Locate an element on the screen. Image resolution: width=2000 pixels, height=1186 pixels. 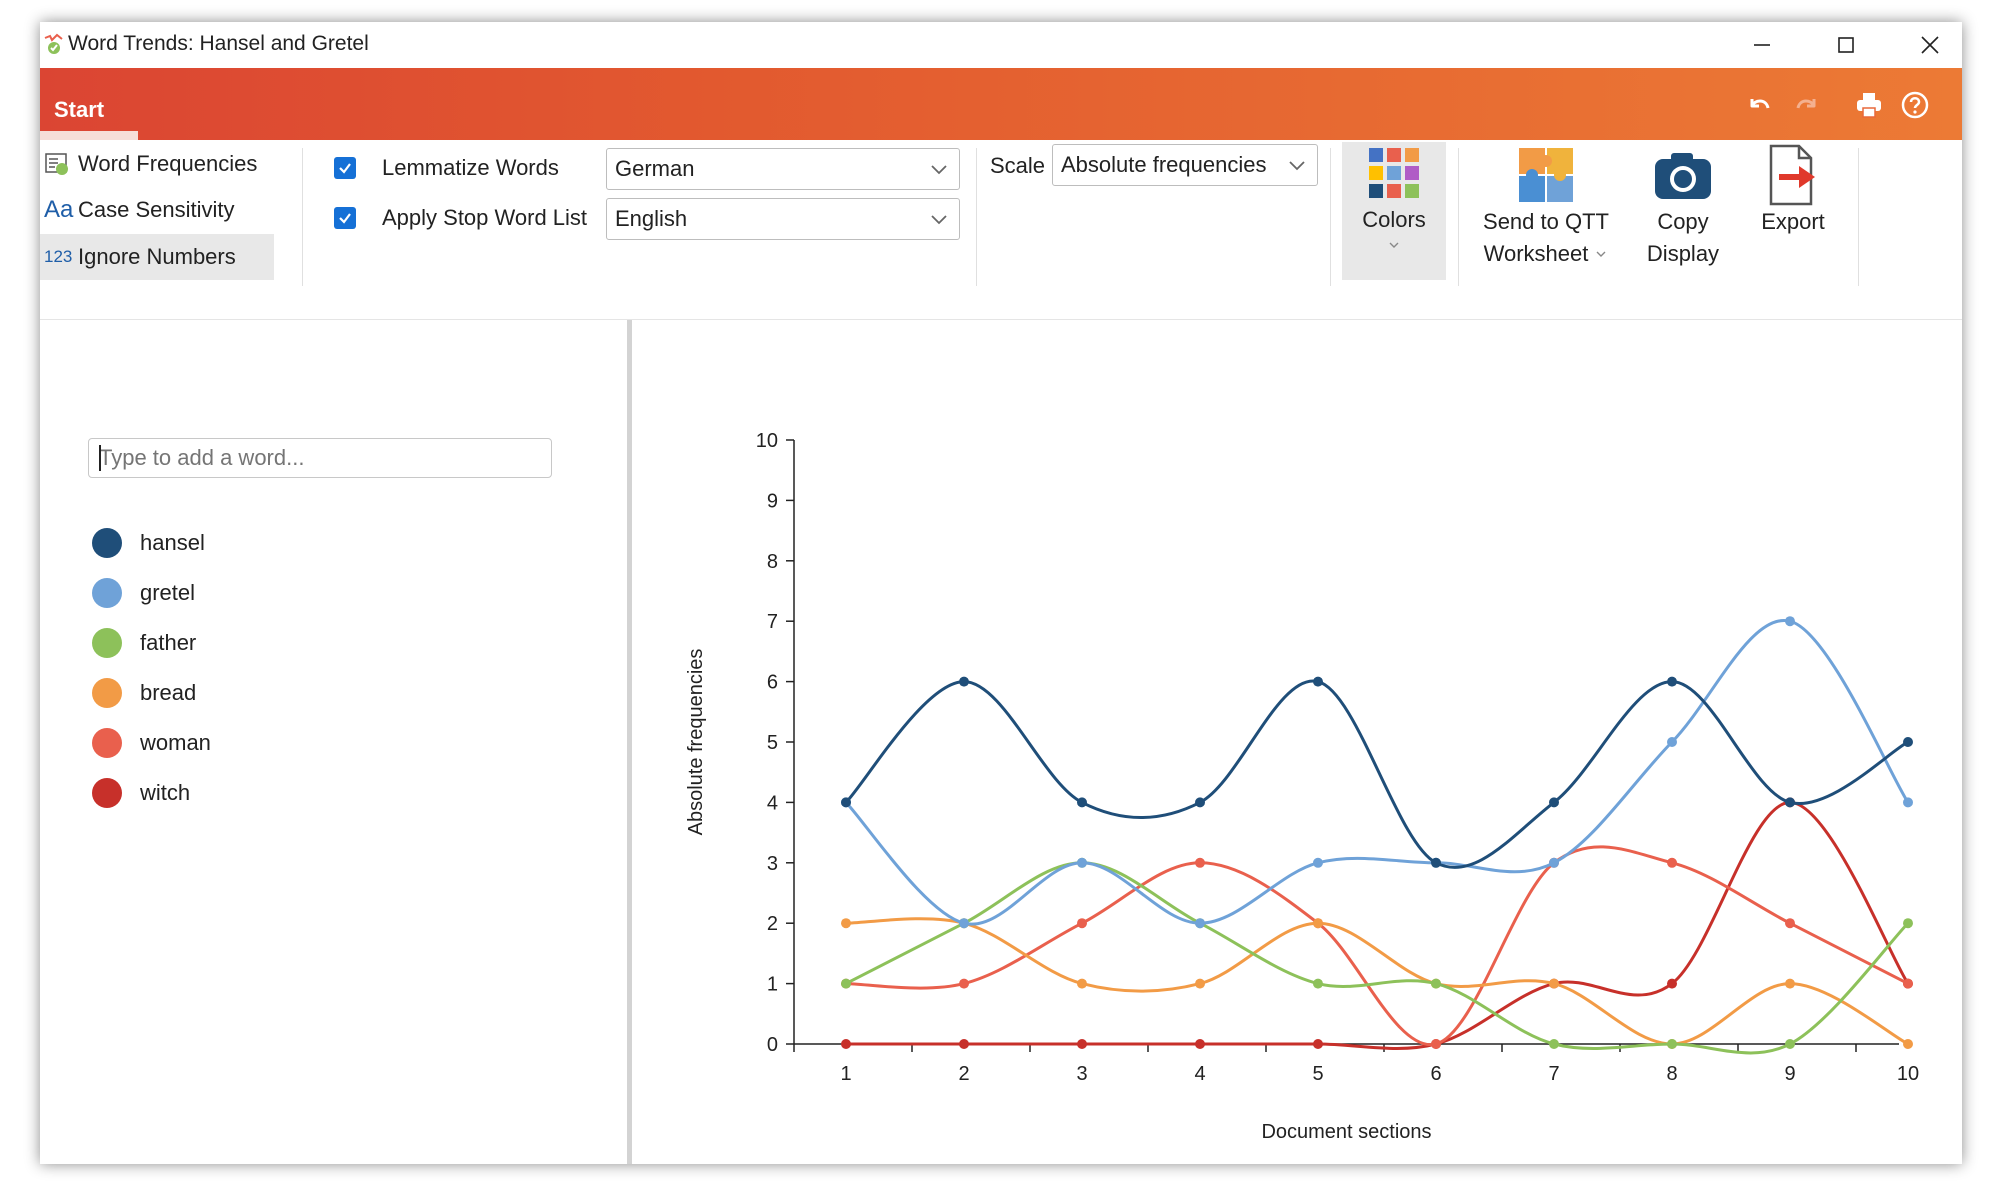
stopword-checkbox: Apply Stop Word List is located at coordinates (460, 218).